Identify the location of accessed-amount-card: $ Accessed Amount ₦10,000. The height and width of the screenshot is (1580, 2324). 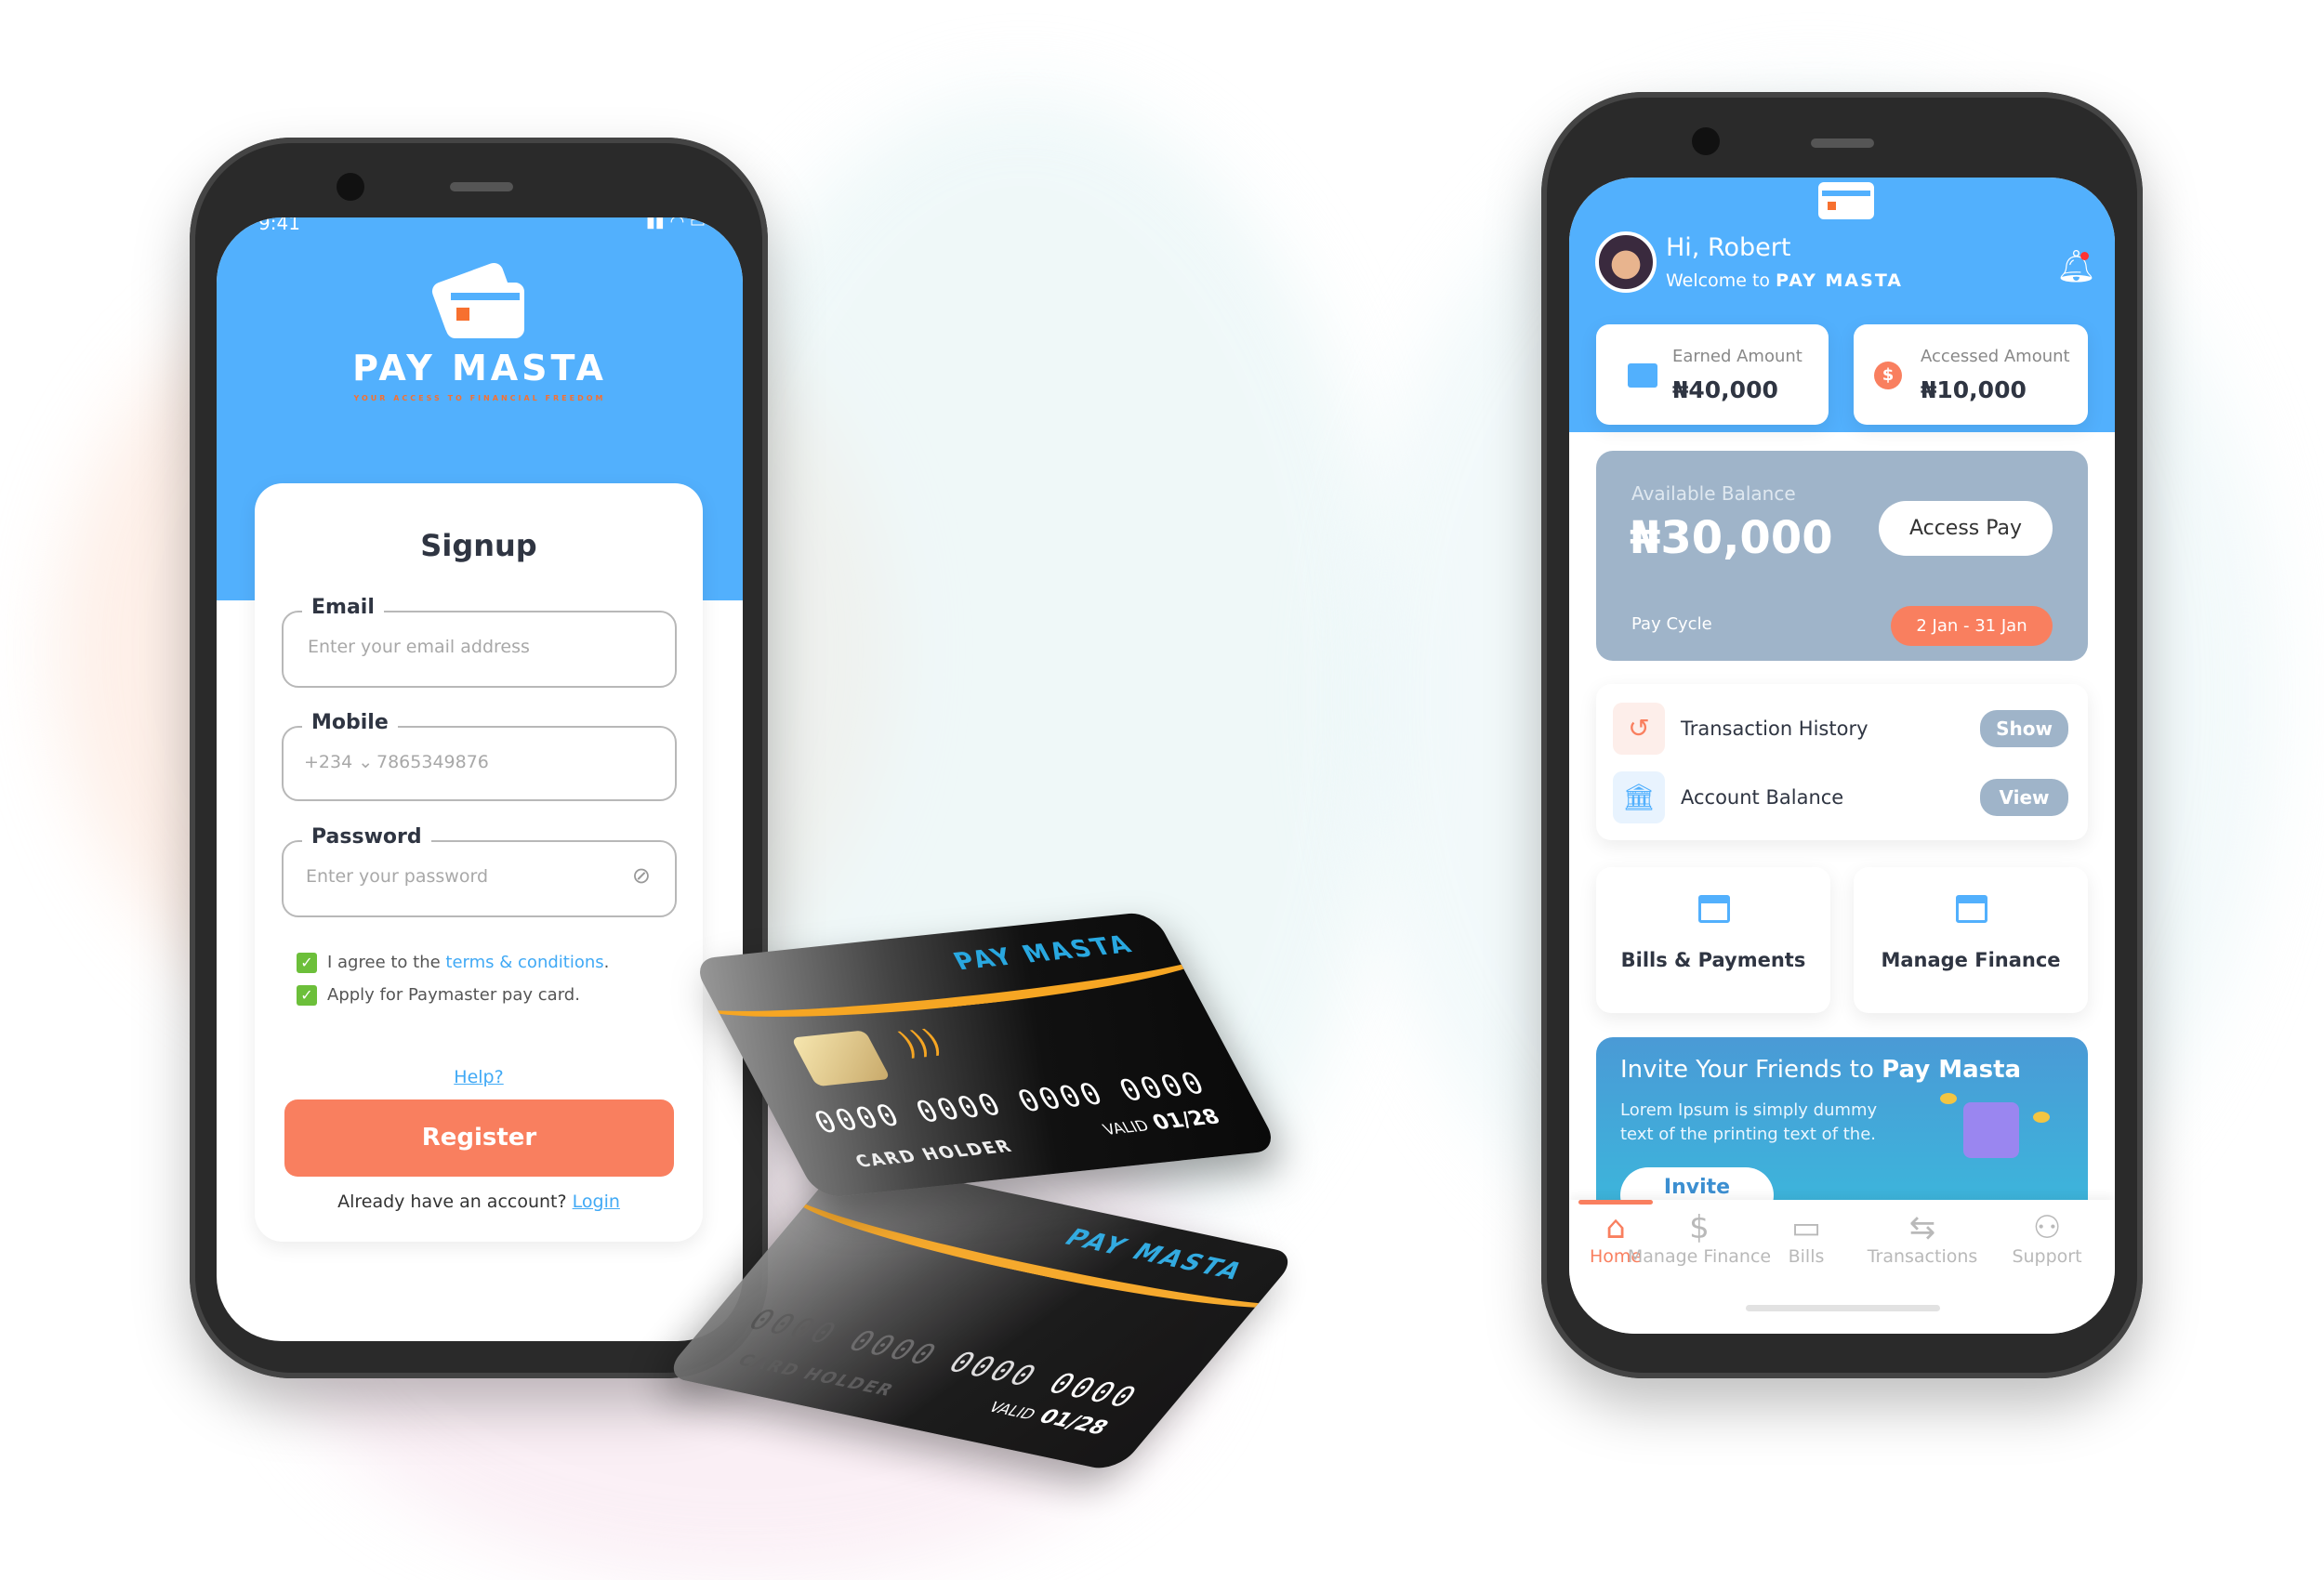
(1971, 374).